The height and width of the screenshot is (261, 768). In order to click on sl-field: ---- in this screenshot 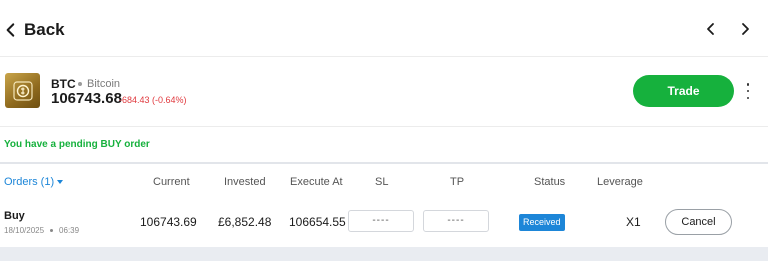, I will do `click(381, 221)`.